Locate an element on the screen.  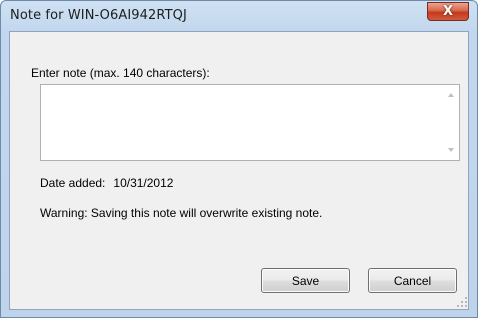
date-added-value: 10/31/2012 is located at coordinates (143, 183).